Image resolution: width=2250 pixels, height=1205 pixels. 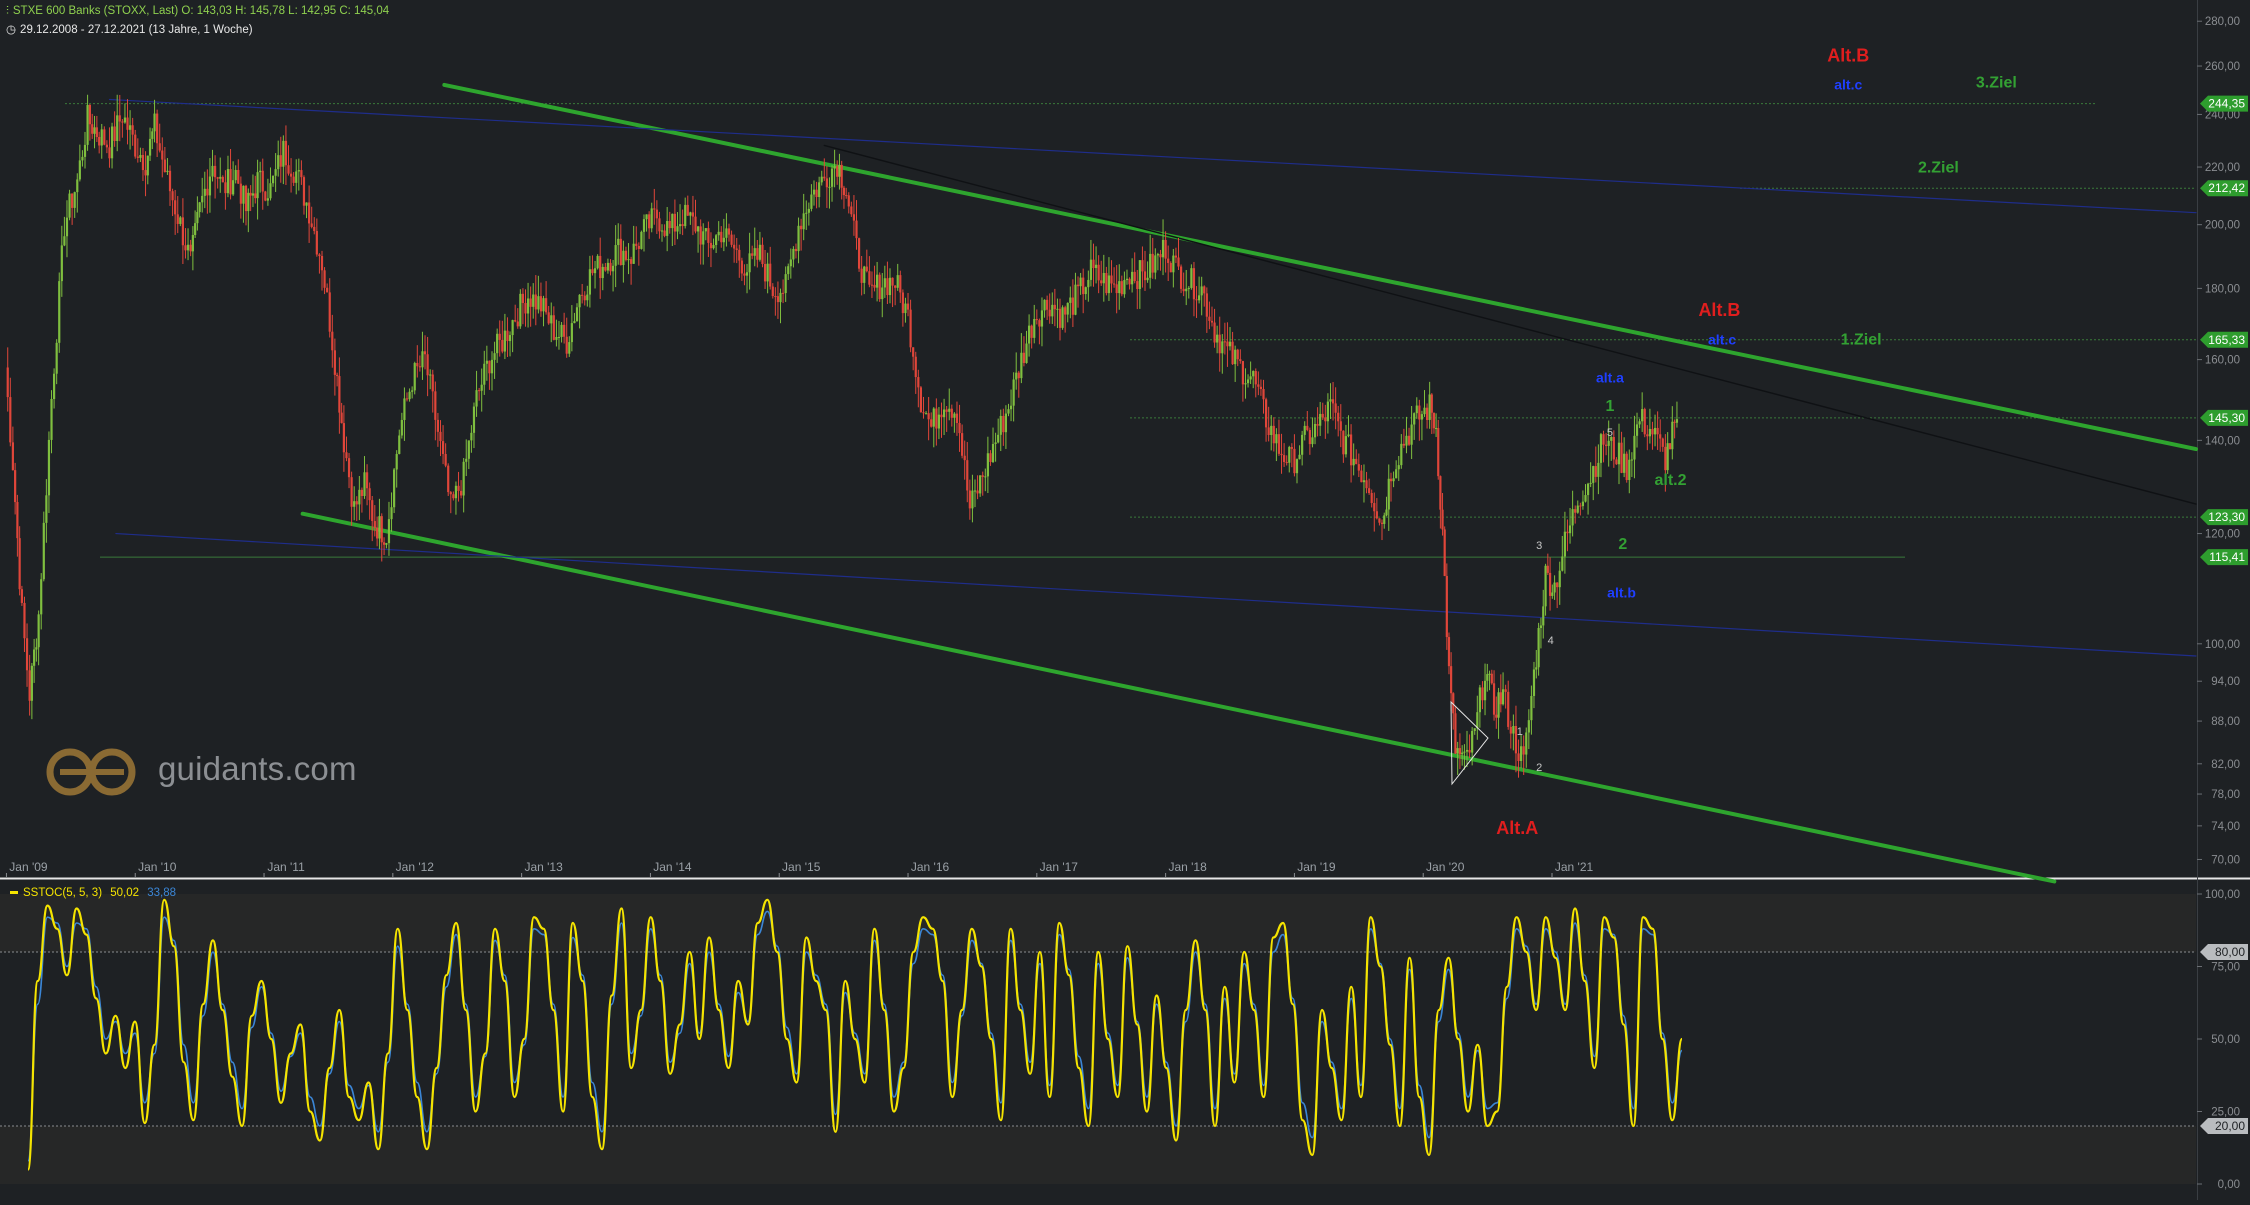 I want to click on x-tick-label: Jan '16, so click(x=930, y=867).